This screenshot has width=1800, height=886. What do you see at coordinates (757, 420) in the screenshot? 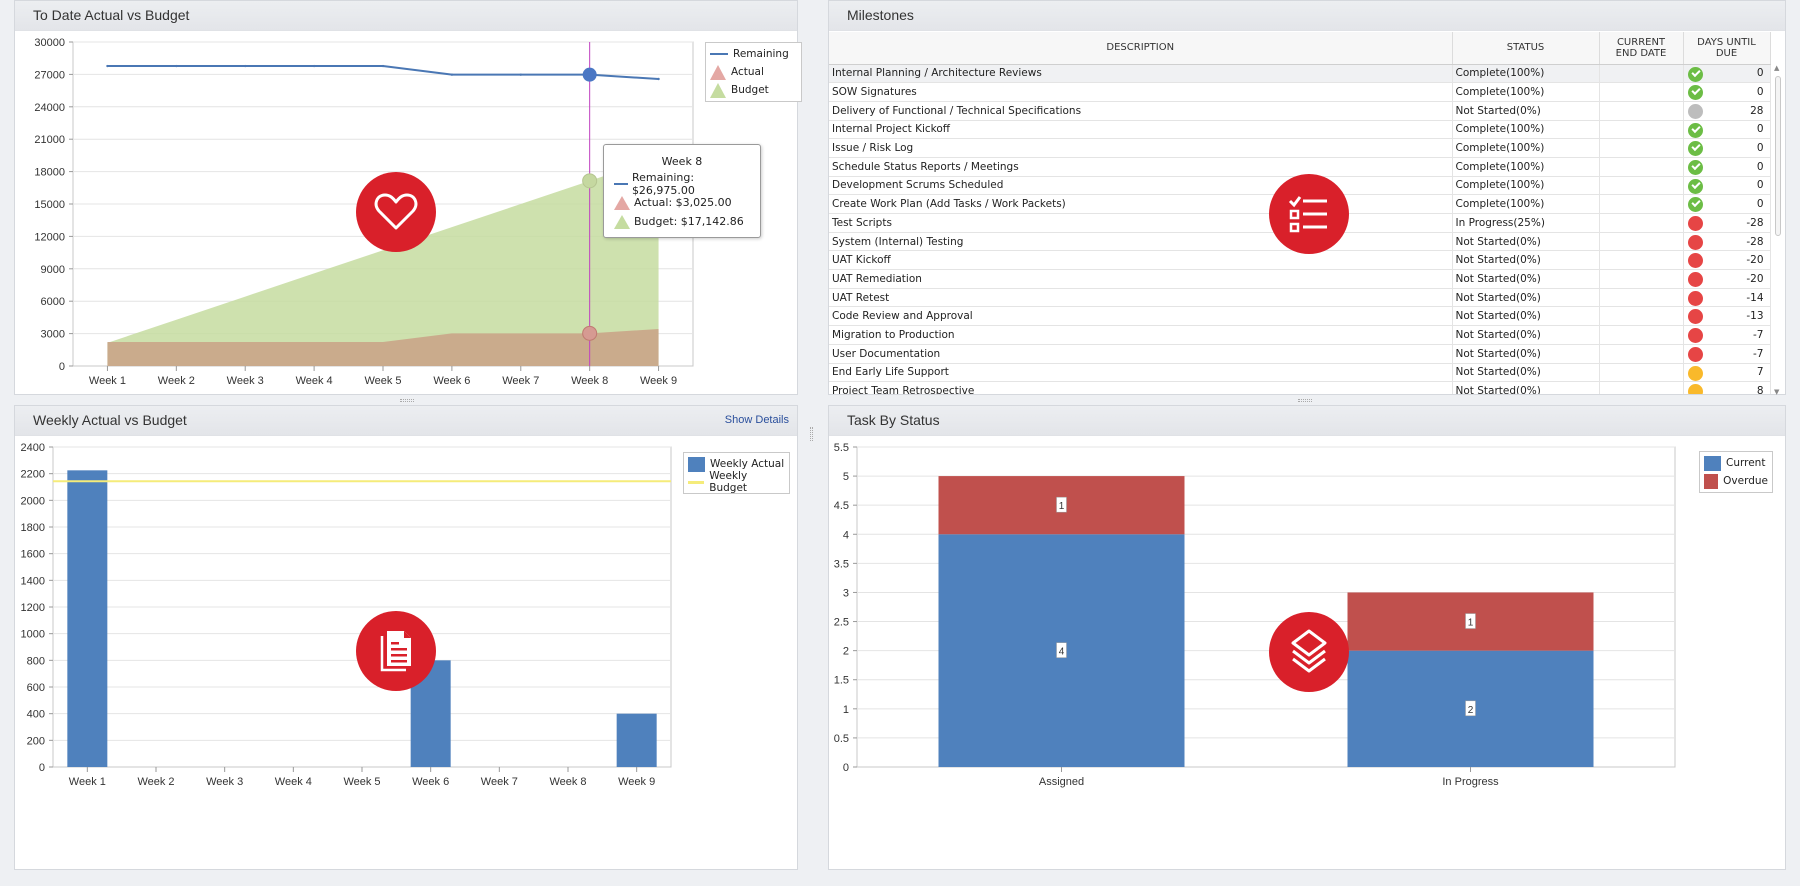
I see `show-details-link: Show Details` at bounding box center [757, 420].